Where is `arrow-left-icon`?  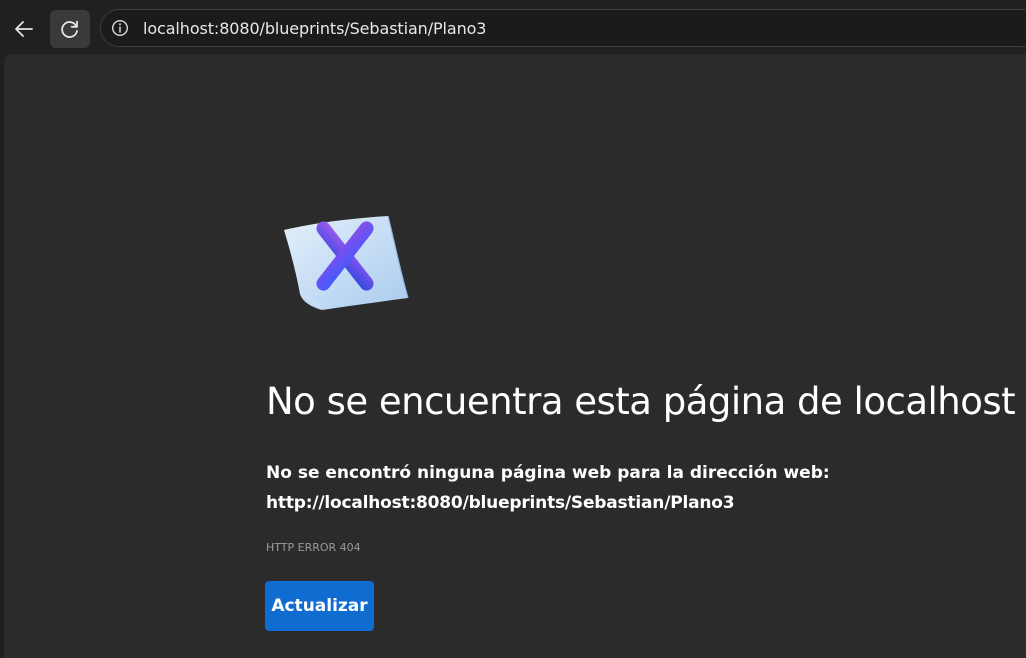 arrow-left-icon is located at coordinates (24, 29).